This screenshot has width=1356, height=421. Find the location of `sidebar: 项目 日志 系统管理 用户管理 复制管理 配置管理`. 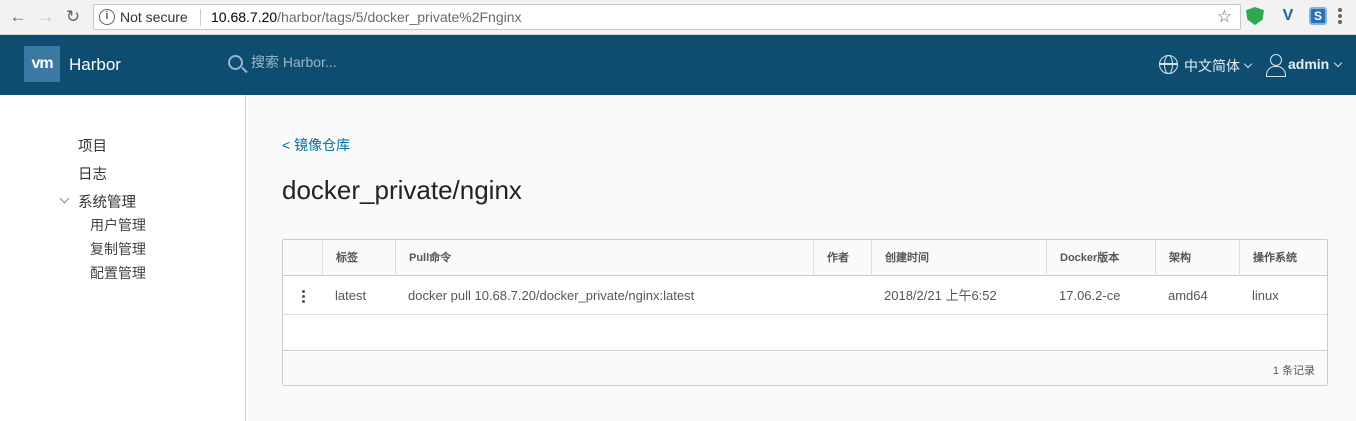

sidebar: 项目 日志 系统管理 用户管理 复制管理 配置管理 is located at coordinates (123, 258).